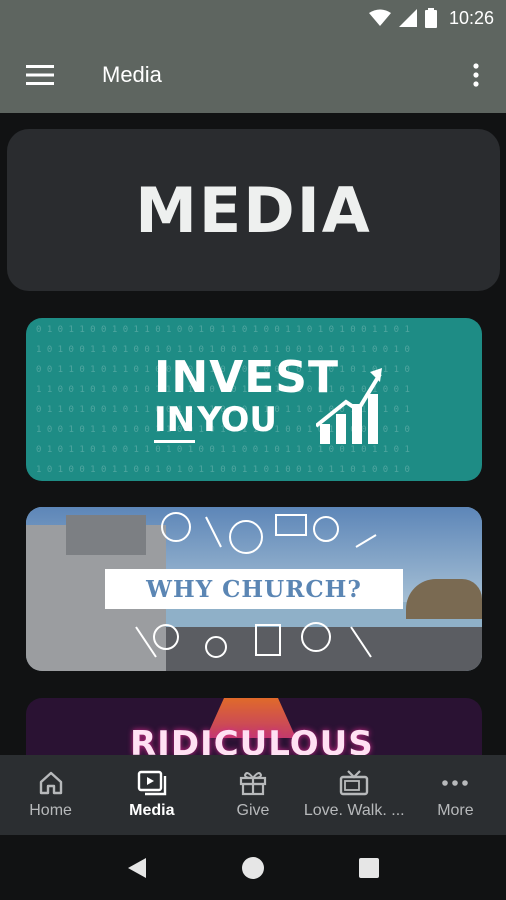  I want to click on media-icon, so click(151, 783).